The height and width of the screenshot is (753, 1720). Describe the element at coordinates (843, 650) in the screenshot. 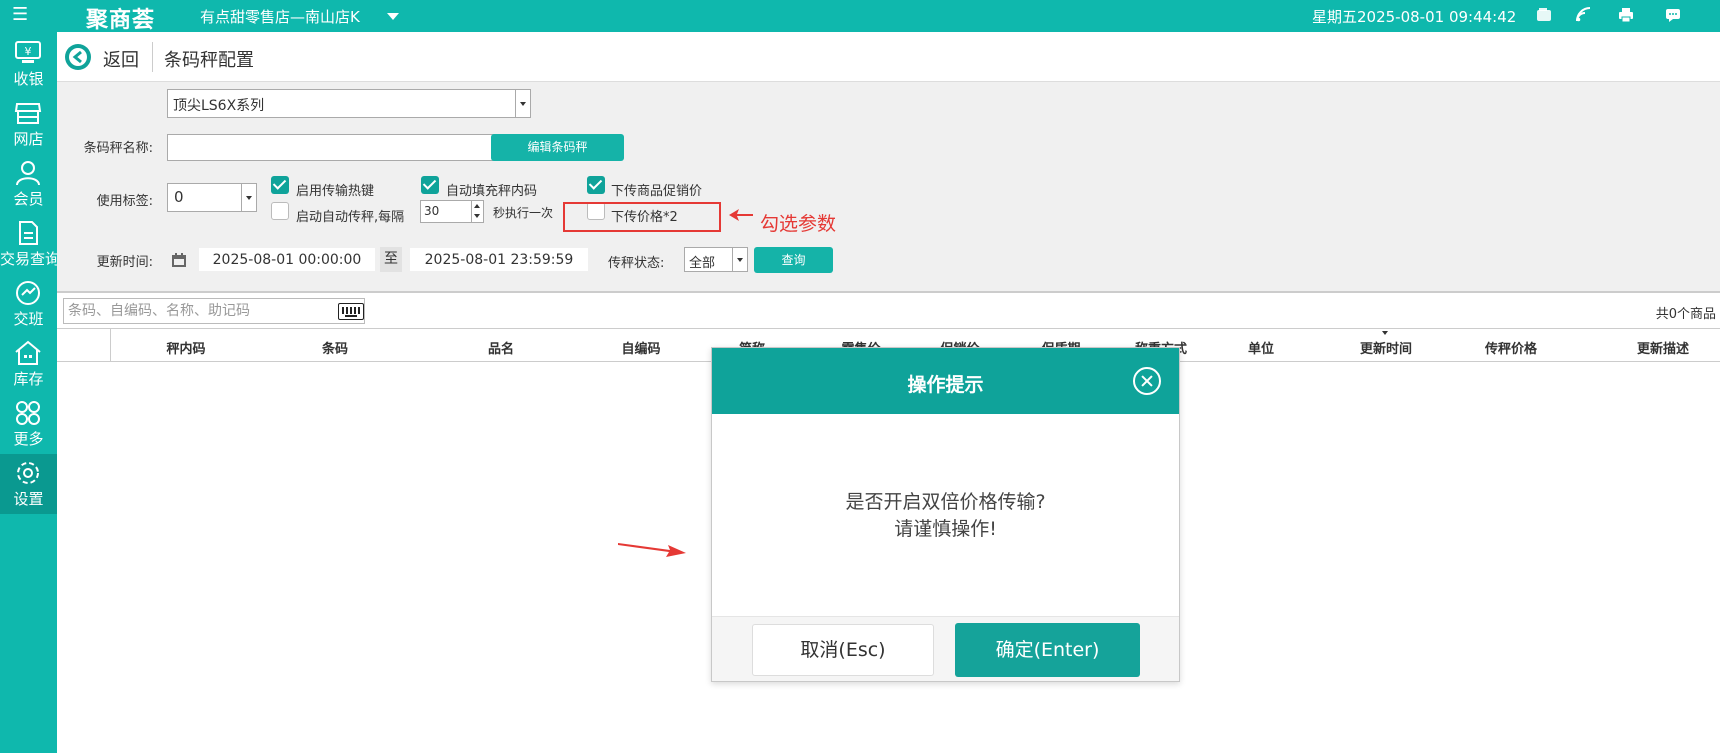

I see `cancel-button: 取消(Esc)` at that location.